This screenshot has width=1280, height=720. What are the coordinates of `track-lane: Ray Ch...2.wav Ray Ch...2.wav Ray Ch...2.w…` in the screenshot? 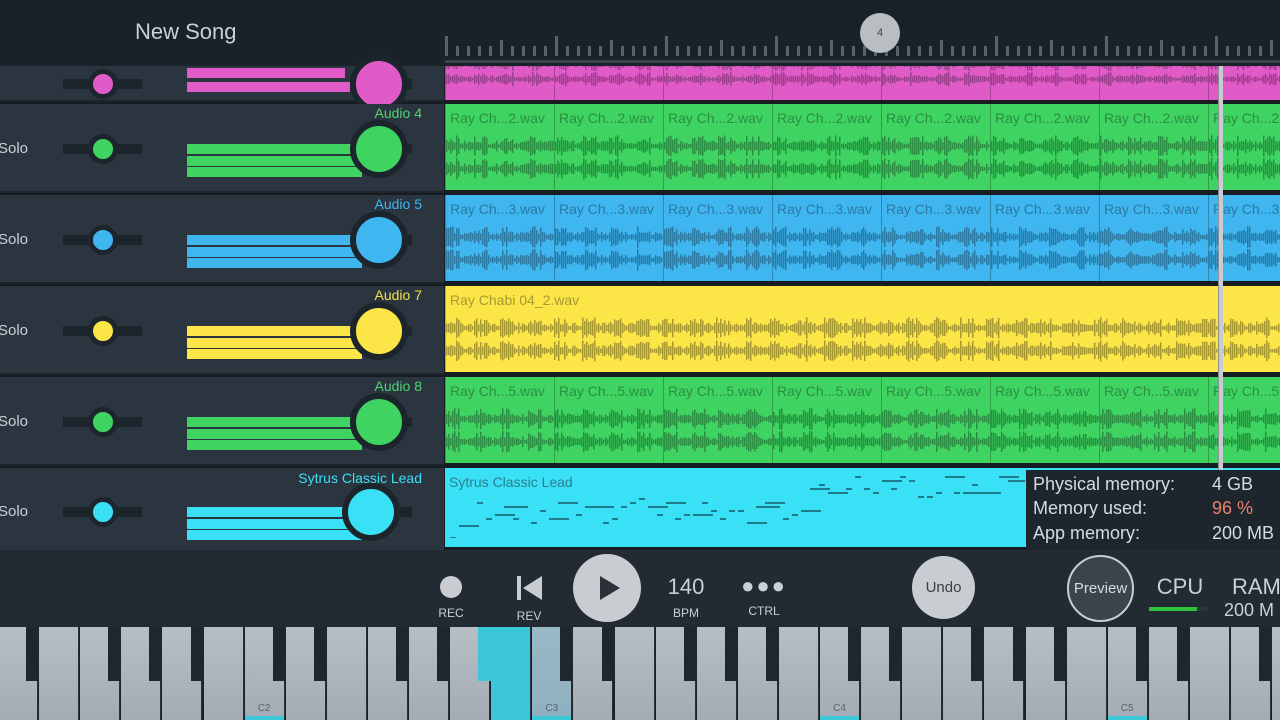 It's located at (862, 147).